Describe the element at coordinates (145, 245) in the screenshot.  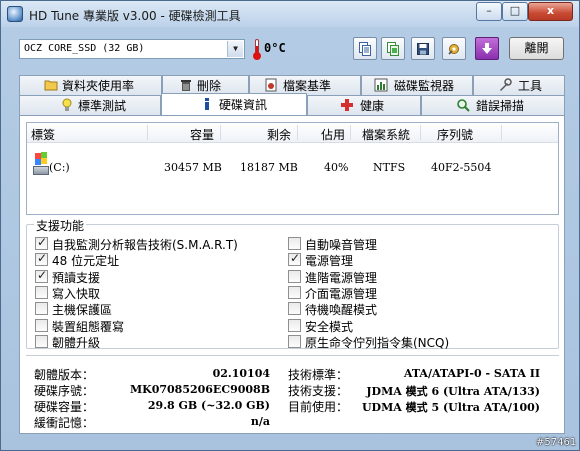
I see `feature-label: 自我監測分析報告技術(S.M.A.R.T)` at that location.